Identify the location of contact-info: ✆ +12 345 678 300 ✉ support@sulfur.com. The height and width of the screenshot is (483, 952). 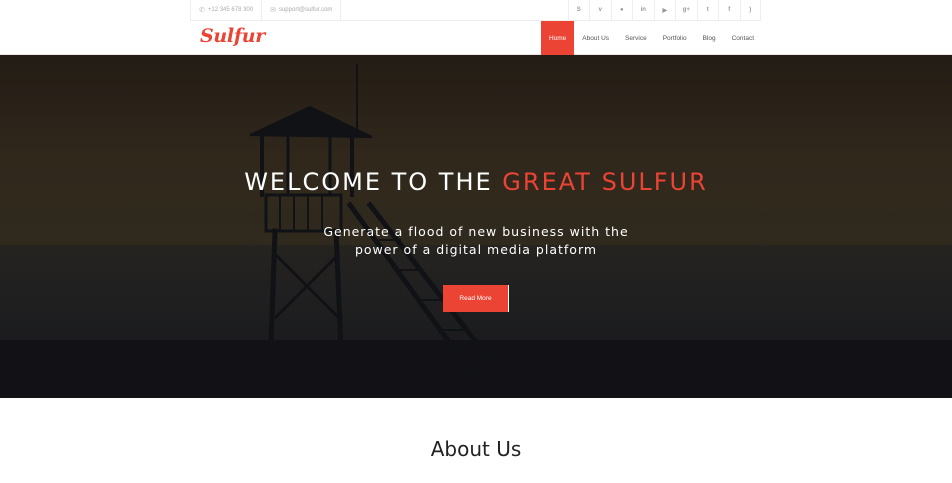
(266, 10).